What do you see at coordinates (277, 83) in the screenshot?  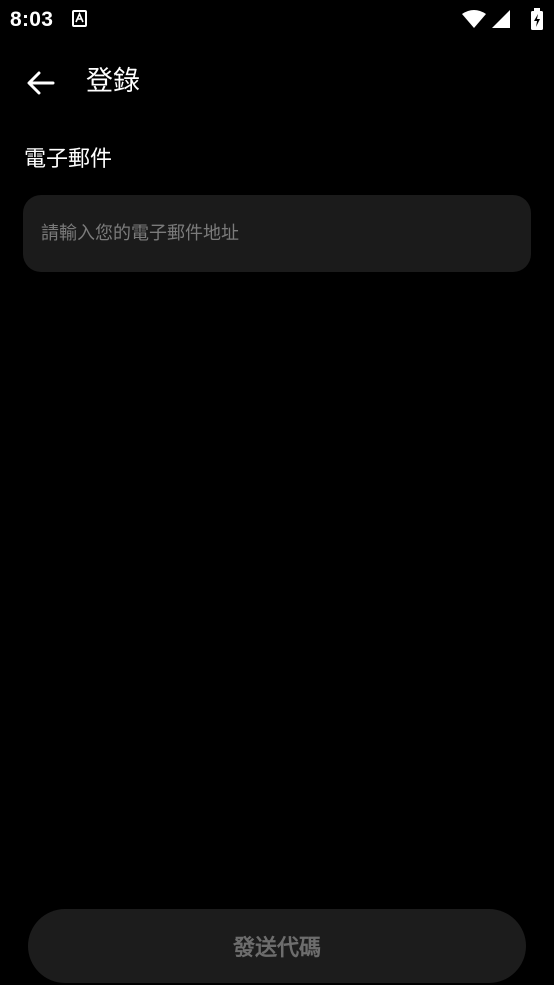 I see `app-bar: 登錄` at bounding box center [277, 83].